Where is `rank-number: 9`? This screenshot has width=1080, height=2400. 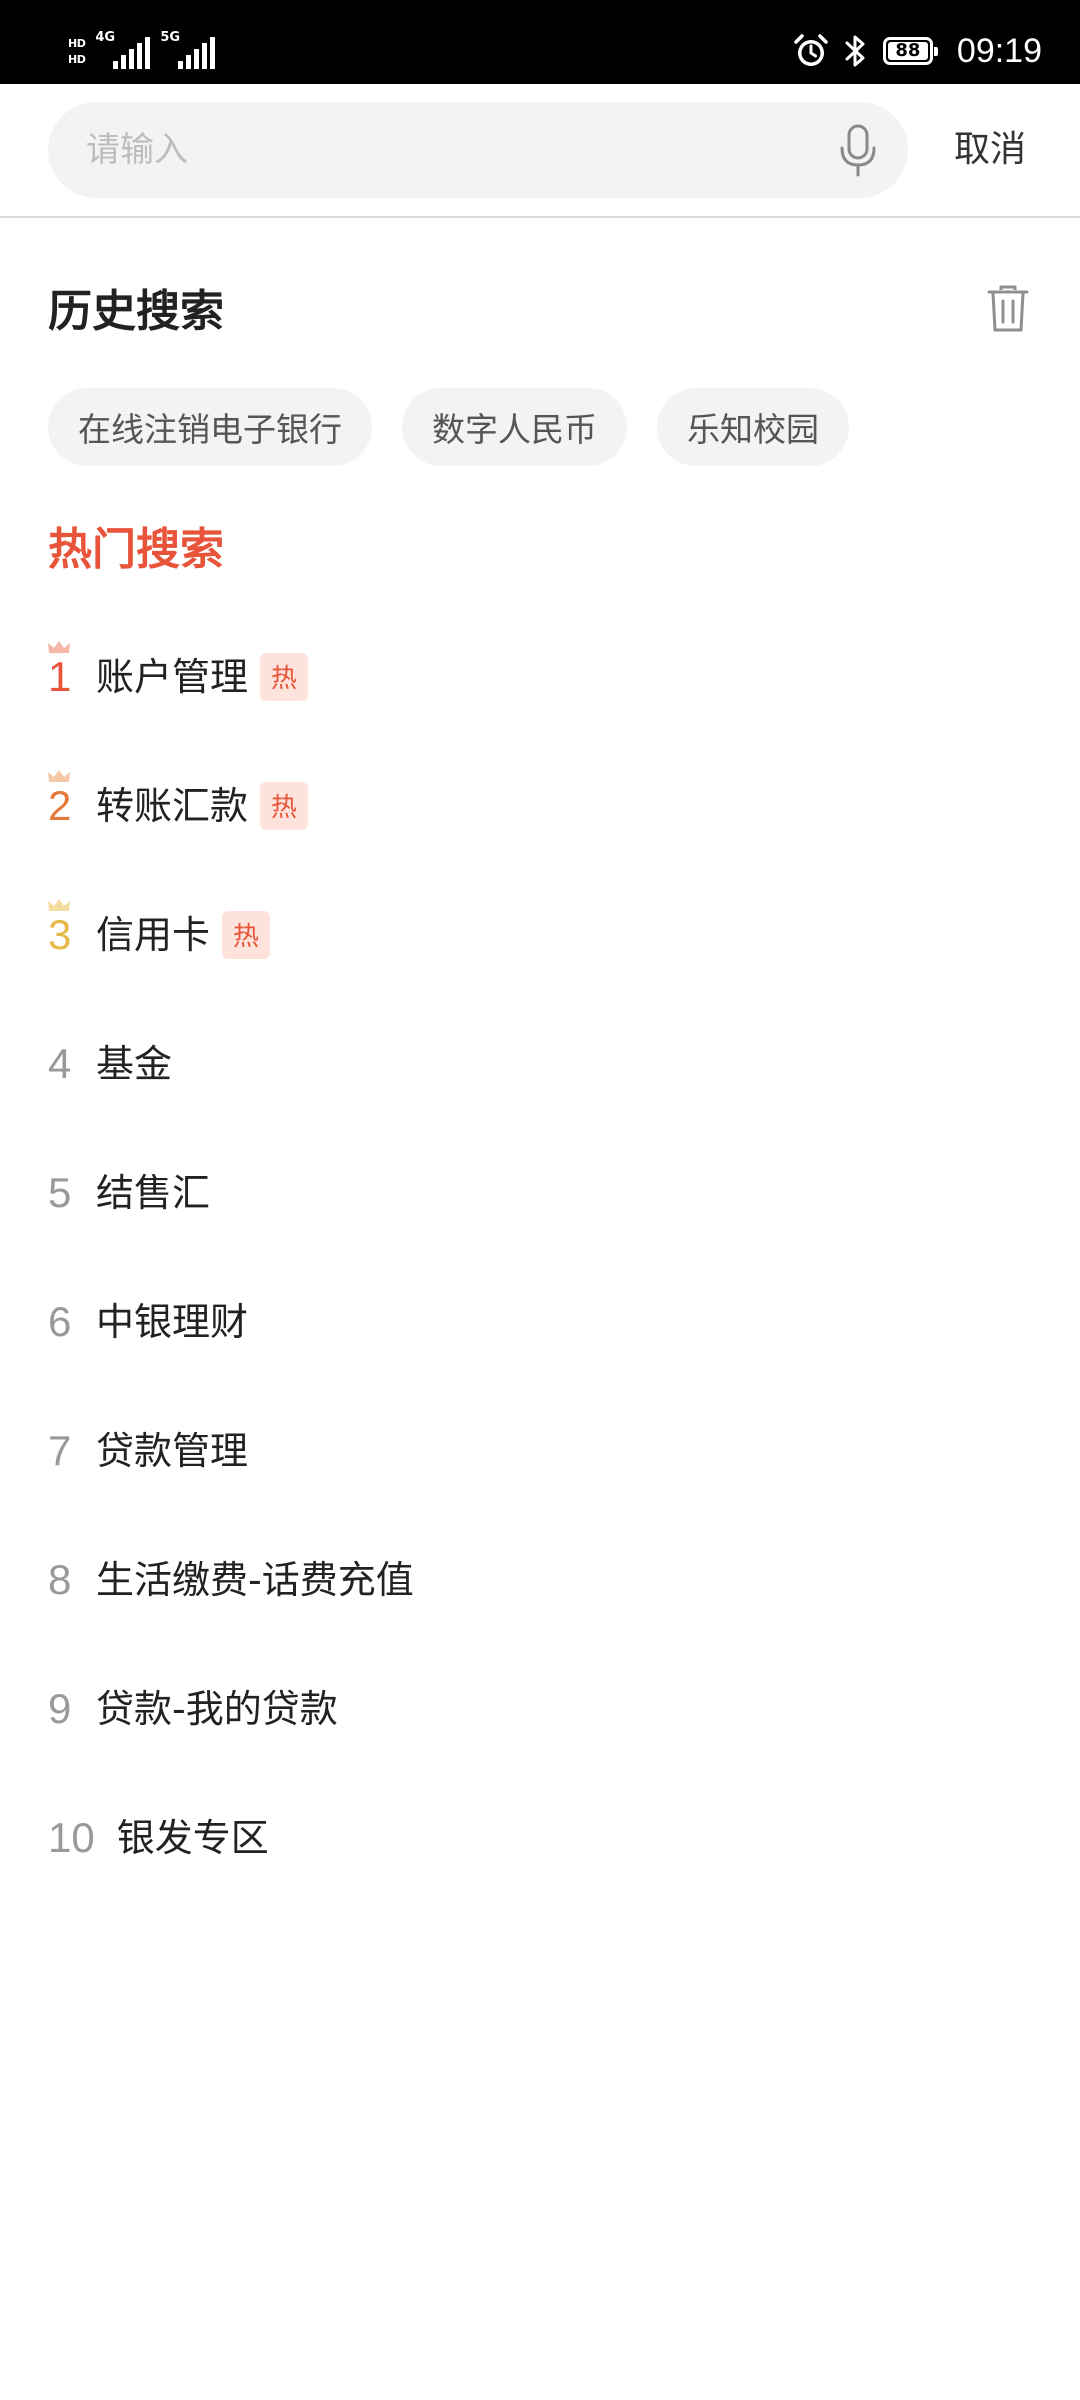 rank-number: 9 is located at coordinates (60, 1708).